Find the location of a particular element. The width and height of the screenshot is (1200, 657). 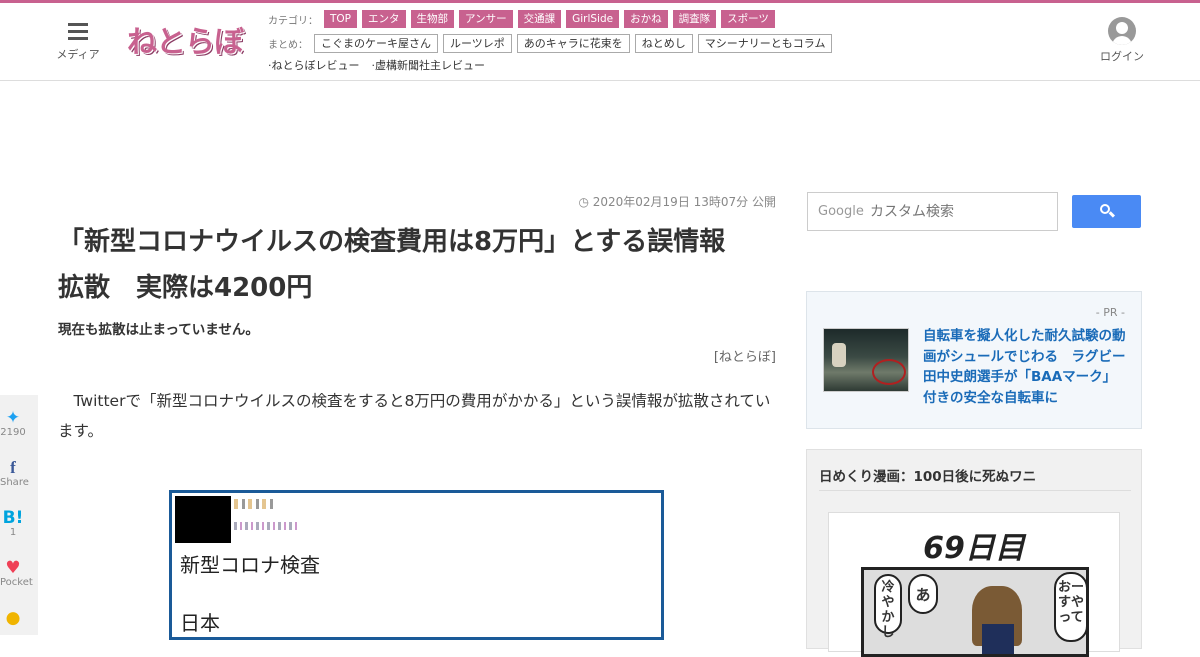

category-tab-okane: おかね is located at coordinates (646, 19).